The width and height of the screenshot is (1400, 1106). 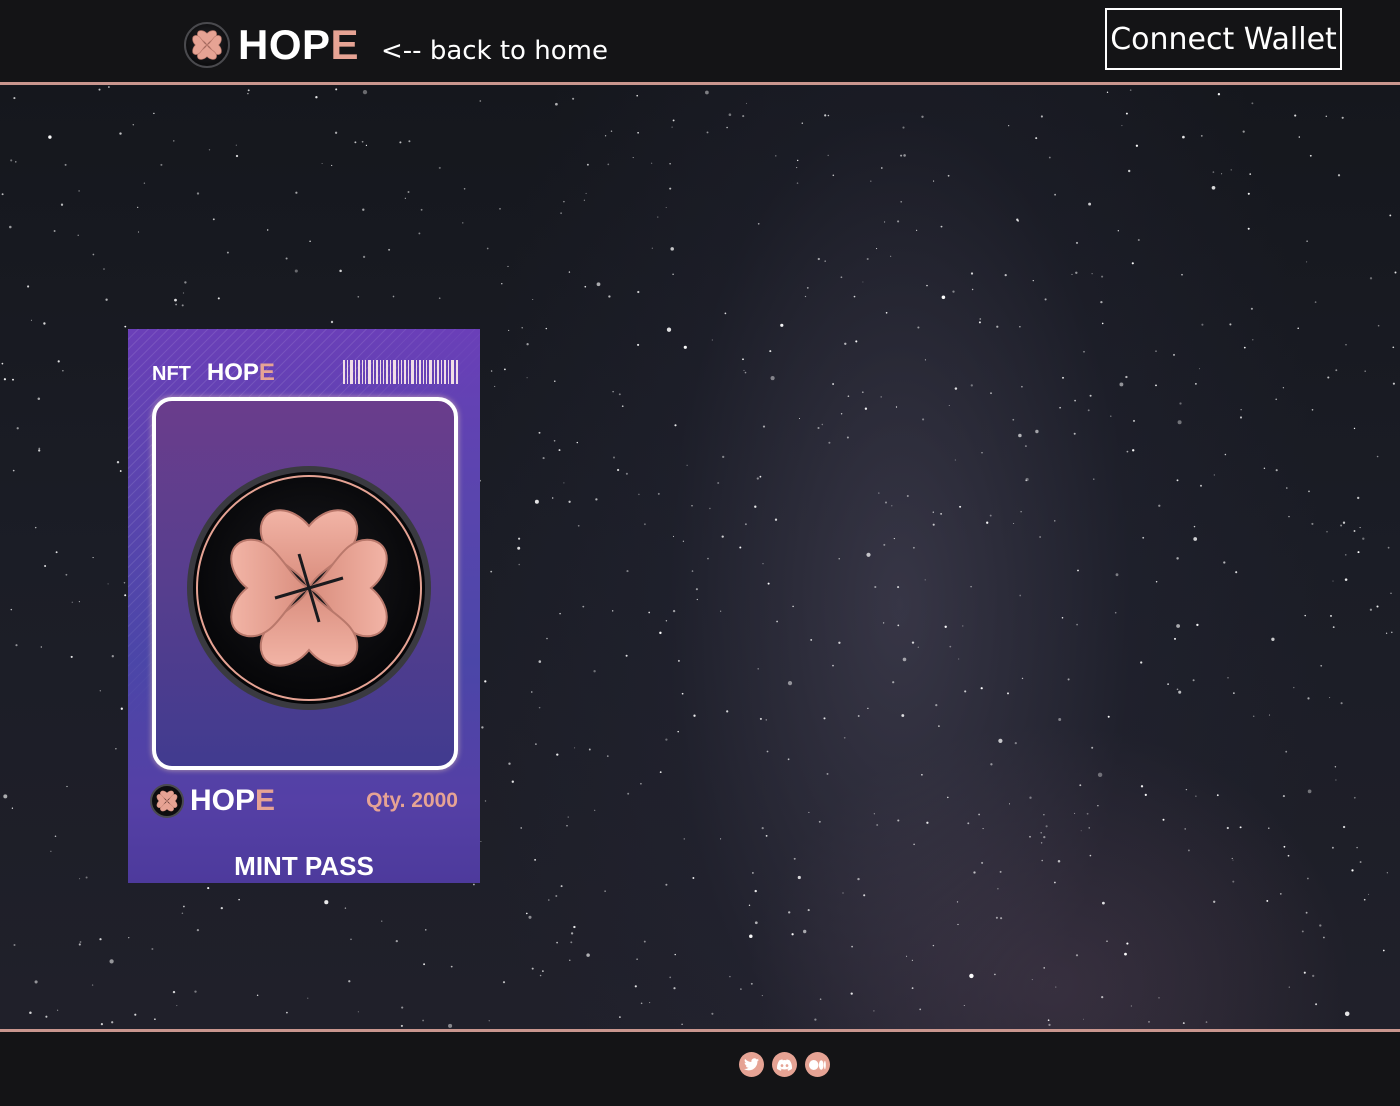 What do you see at coordinates (817, 1064) in the screenshot?
I see `medium-icon` at bounding box center [817, 1064].